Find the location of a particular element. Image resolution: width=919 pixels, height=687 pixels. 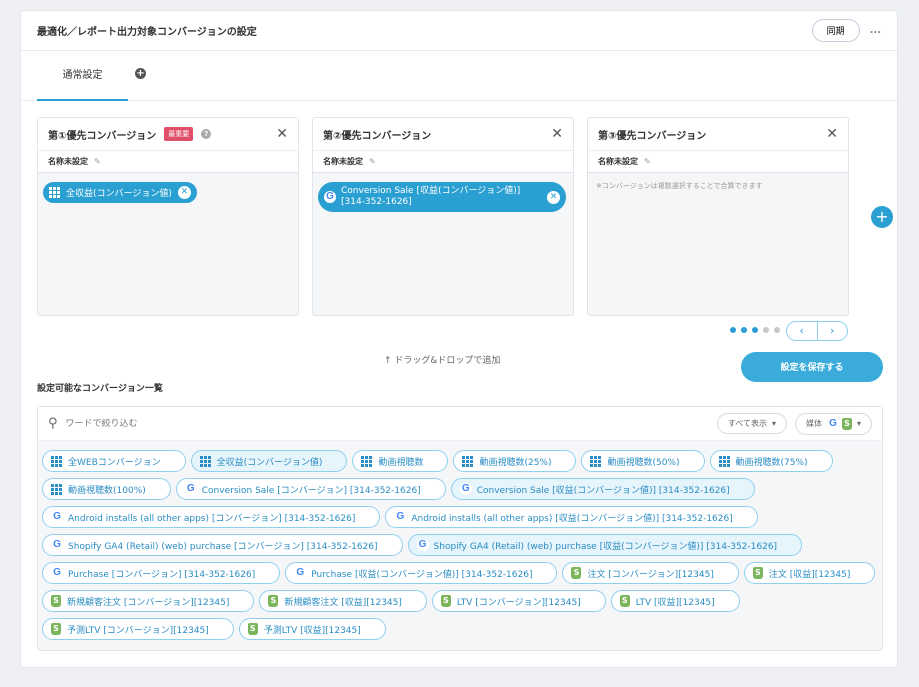

chip-label: 全収益(コンバージョン値) is located at coordinates (119, 194).